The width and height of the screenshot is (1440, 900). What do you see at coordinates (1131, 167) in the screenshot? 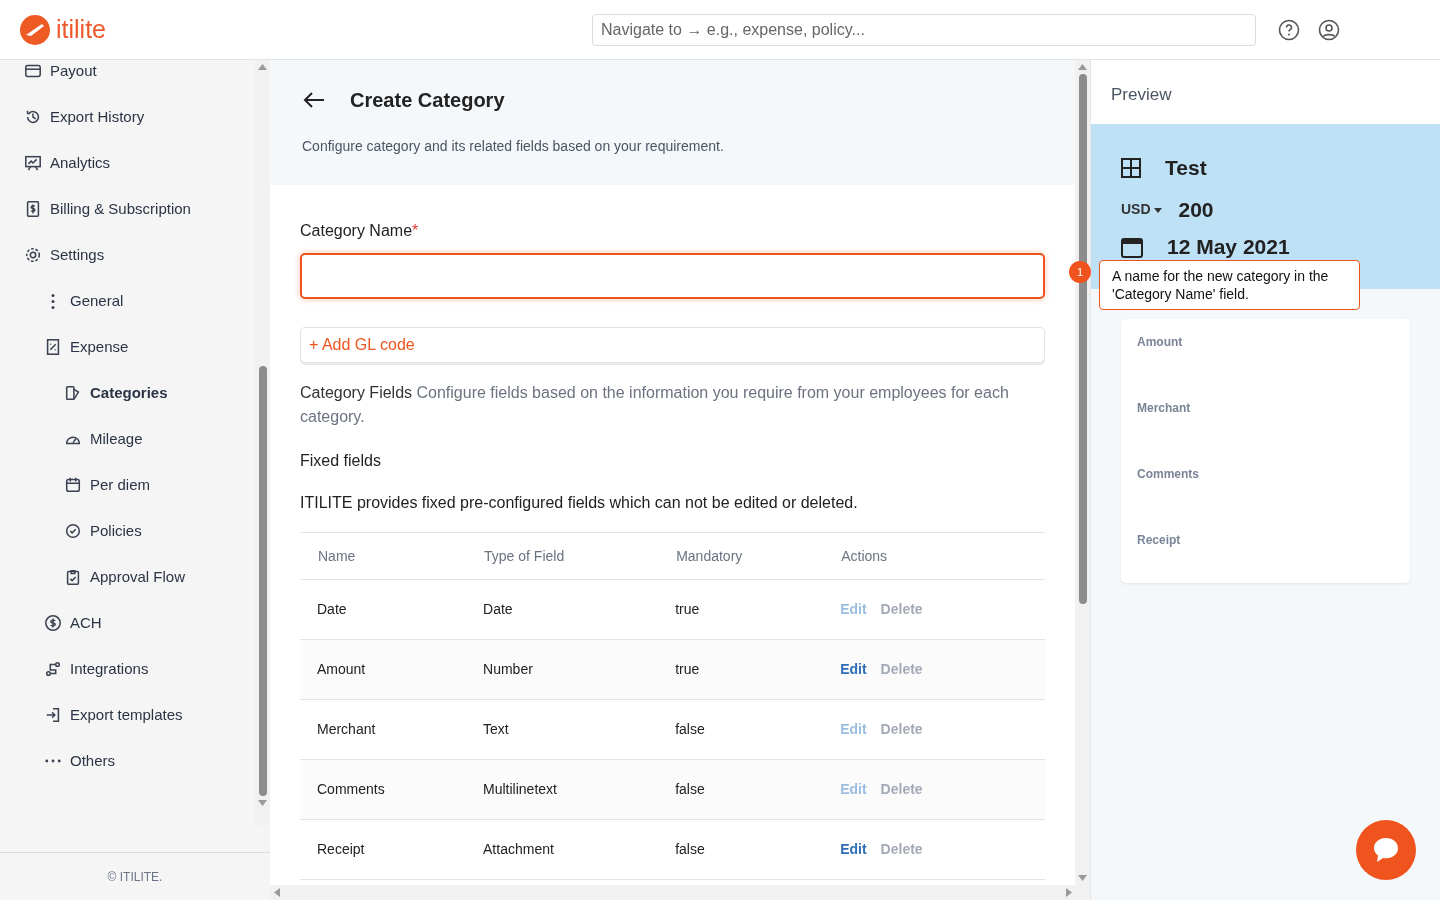
I see `grid-icon` at bounding box center [1131, 167].